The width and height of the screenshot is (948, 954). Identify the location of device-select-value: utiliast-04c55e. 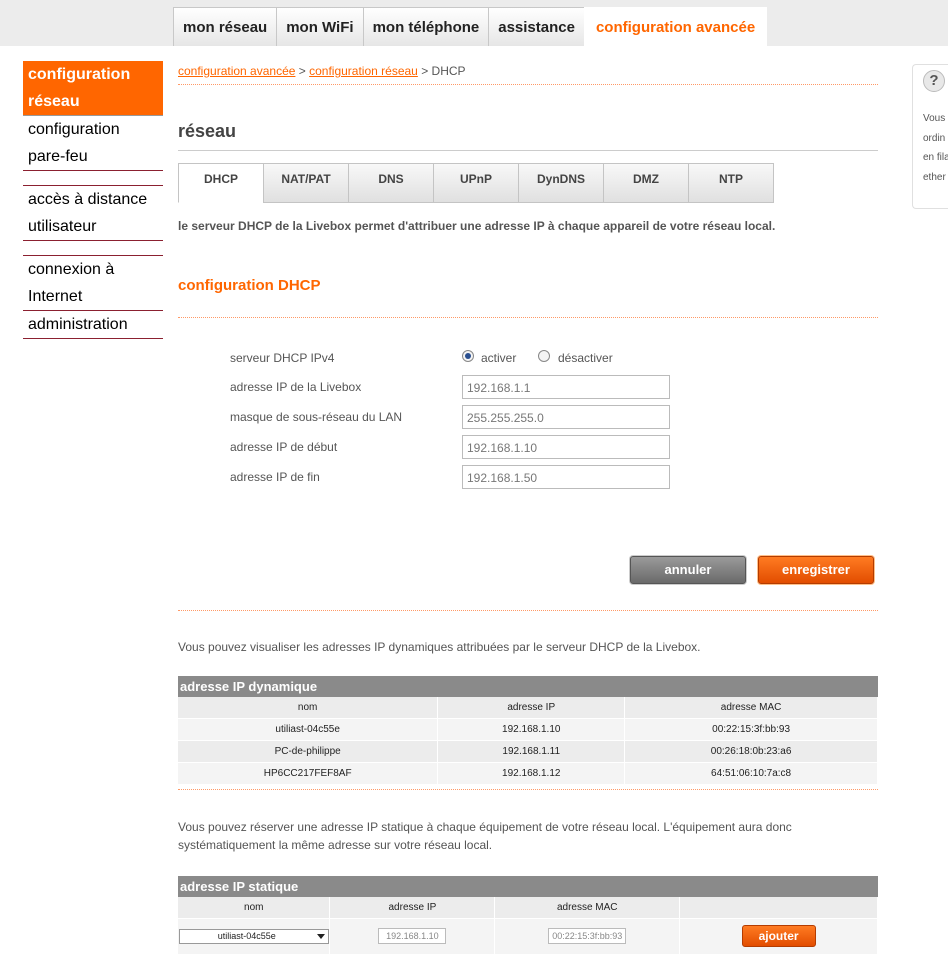
(246, 935).